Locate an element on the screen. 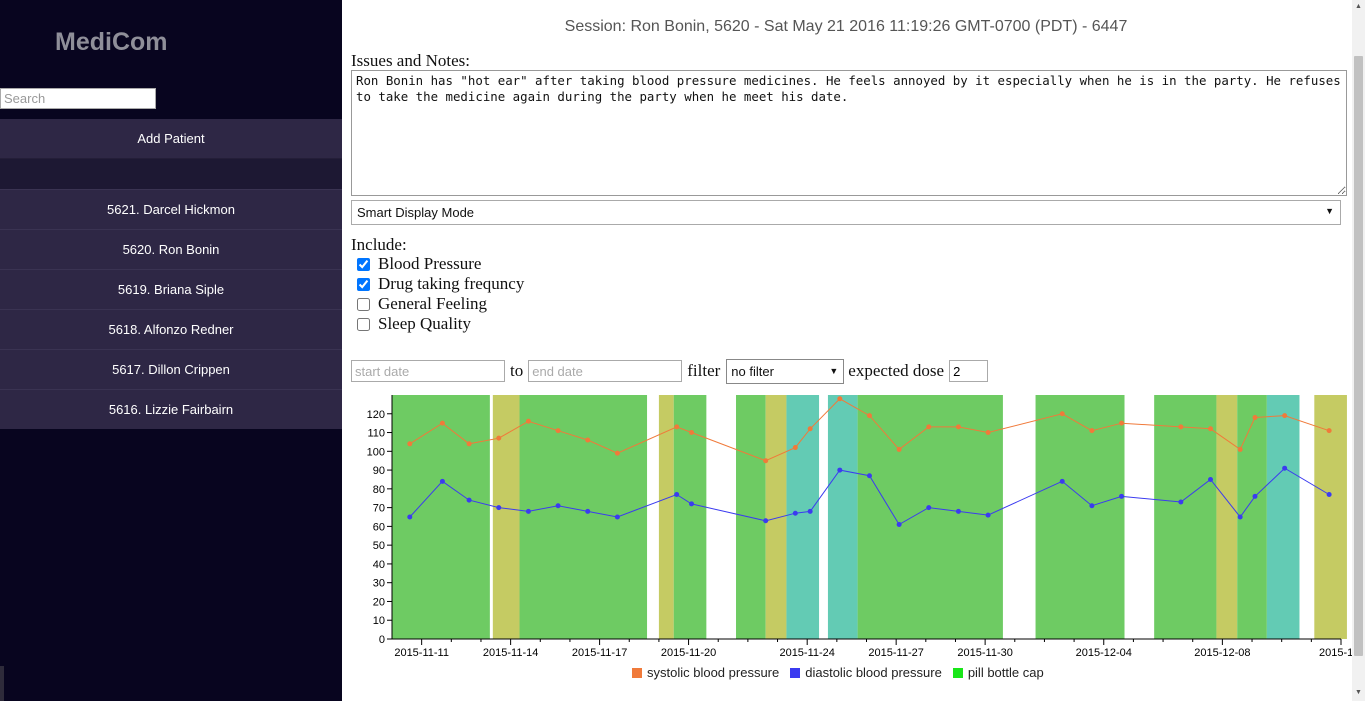  y-tick-label: 60 is located at coordinates (379, 527).